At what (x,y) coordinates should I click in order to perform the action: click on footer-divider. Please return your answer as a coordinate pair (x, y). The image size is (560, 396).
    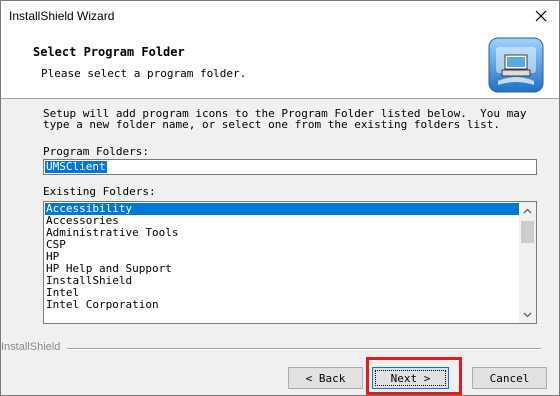
    Looking at the image, I should click on (304, 349).